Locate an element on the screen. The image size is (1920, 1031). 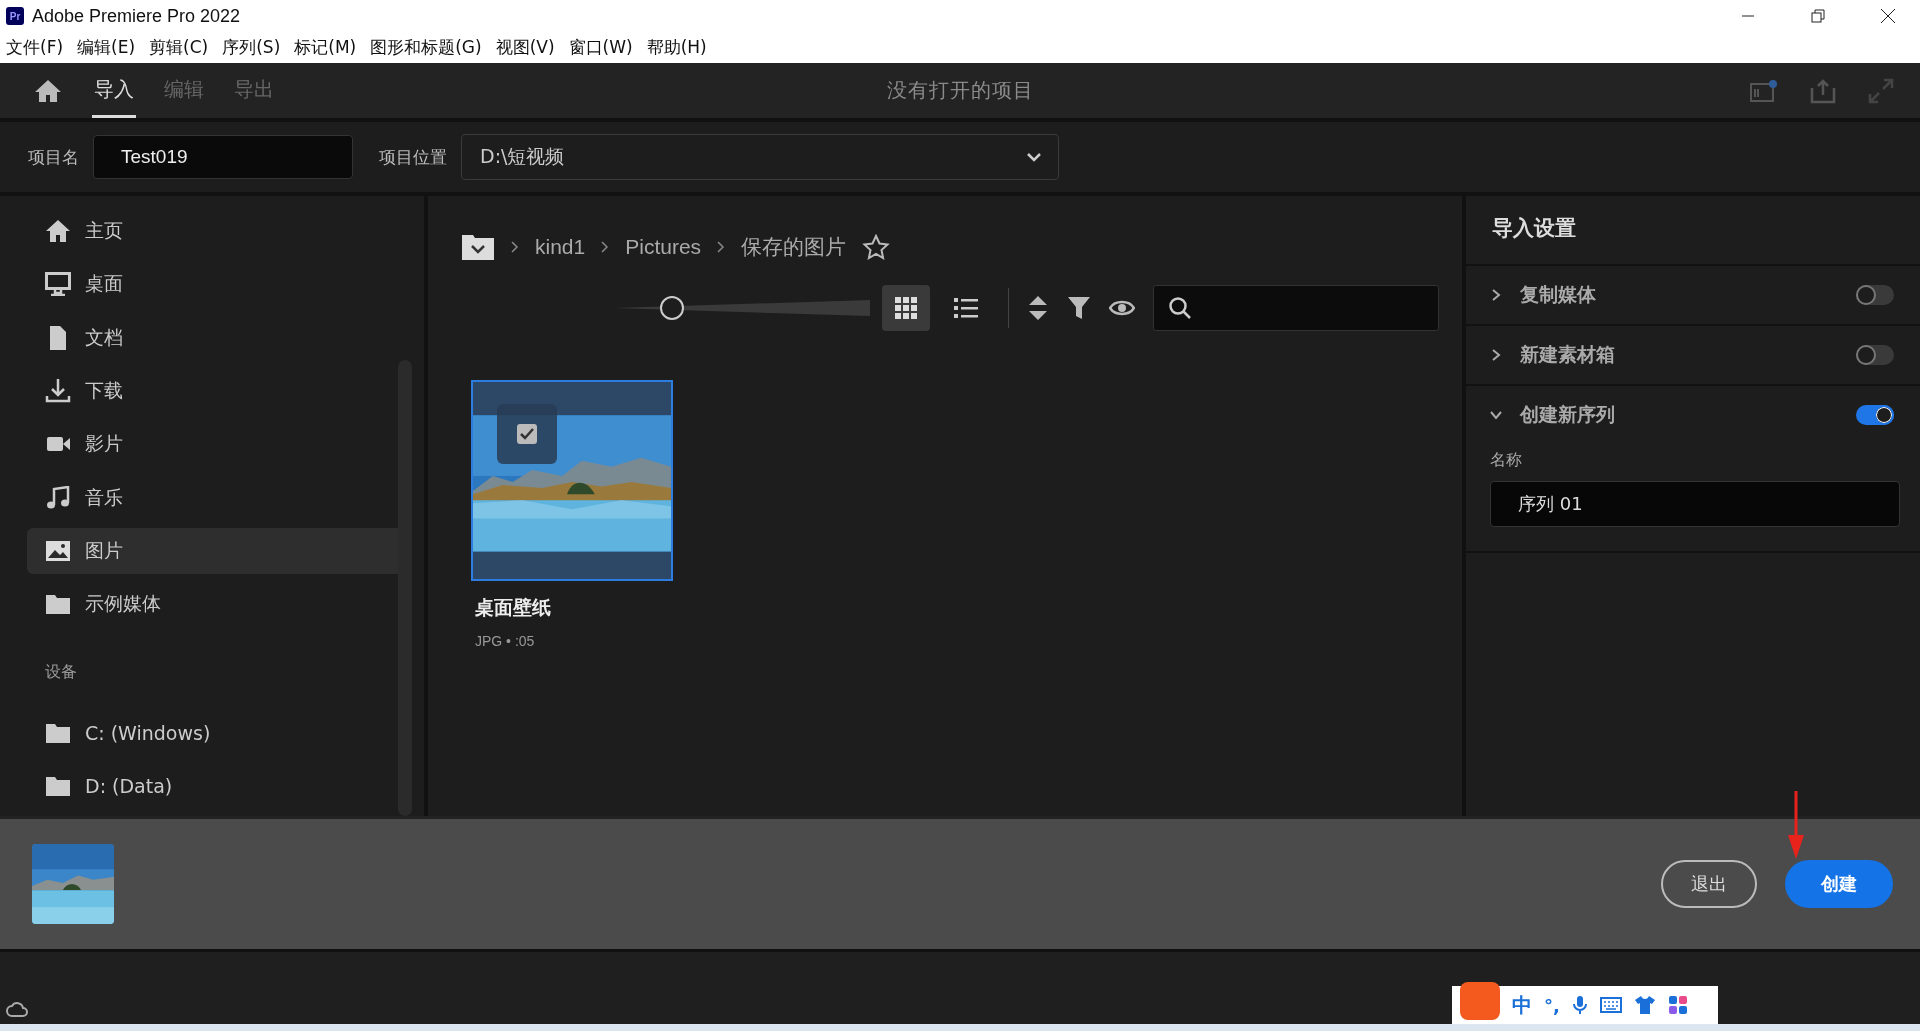
sidebar-item: 文档 is located at coordinates (212, 337).